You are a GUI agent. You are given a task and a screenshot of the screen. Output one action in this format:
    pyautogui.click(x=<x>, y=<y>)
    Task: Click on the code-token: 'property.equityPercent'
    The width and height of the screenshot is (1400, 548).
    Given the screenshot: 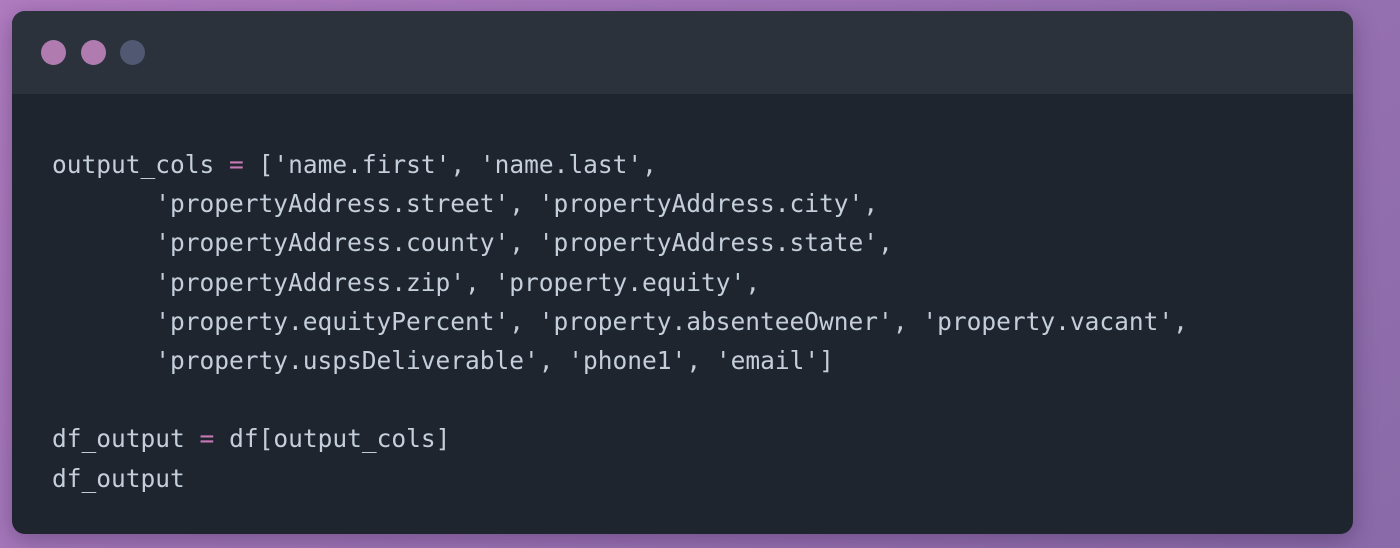 What is the action you would take?
    pyautogui.click(x=332, y=321)
    